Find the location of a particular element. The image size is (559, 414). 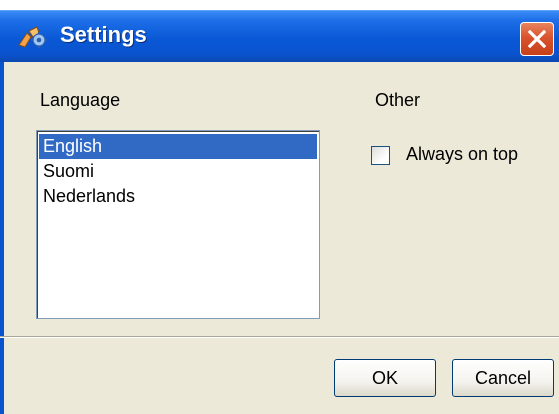

cancel-button: Cancel is located at coordinates (503, 378).